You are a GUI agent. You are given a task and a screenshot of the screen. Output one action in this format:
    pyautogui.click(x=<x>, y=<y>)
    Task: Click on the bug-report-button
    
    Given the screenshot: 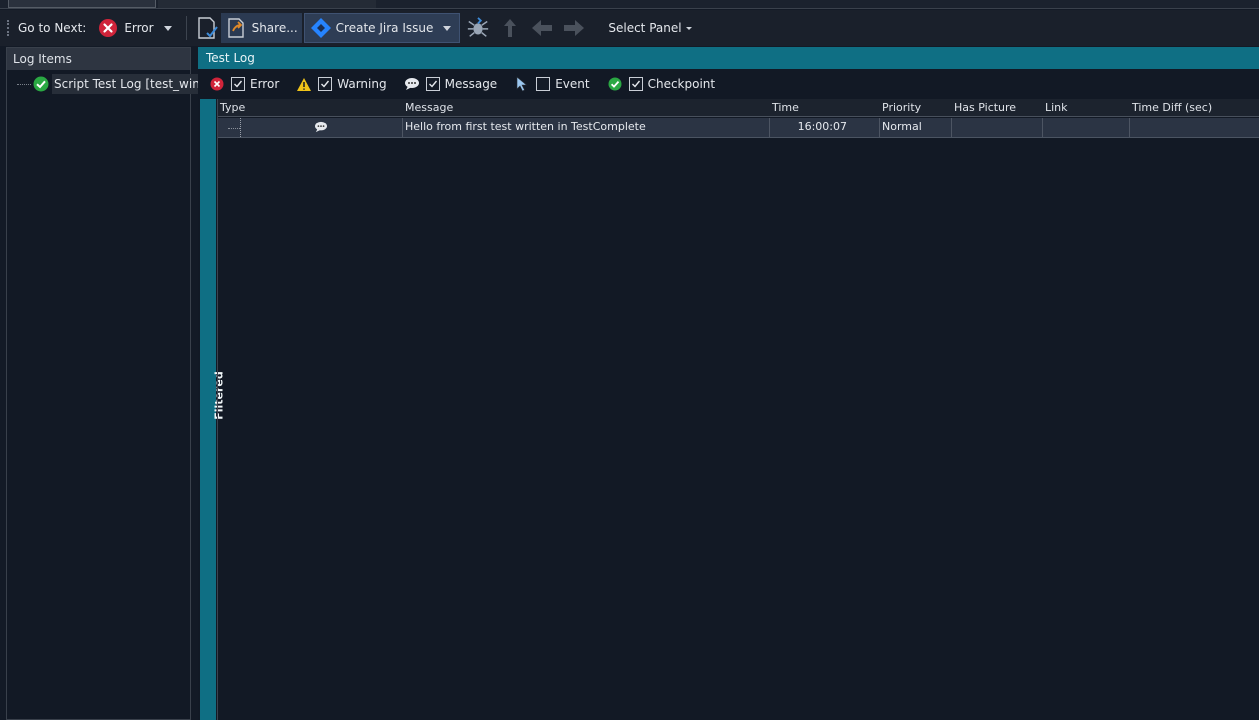 What is the action you would take?
    pyautogui.click(x=478, y=28)
    